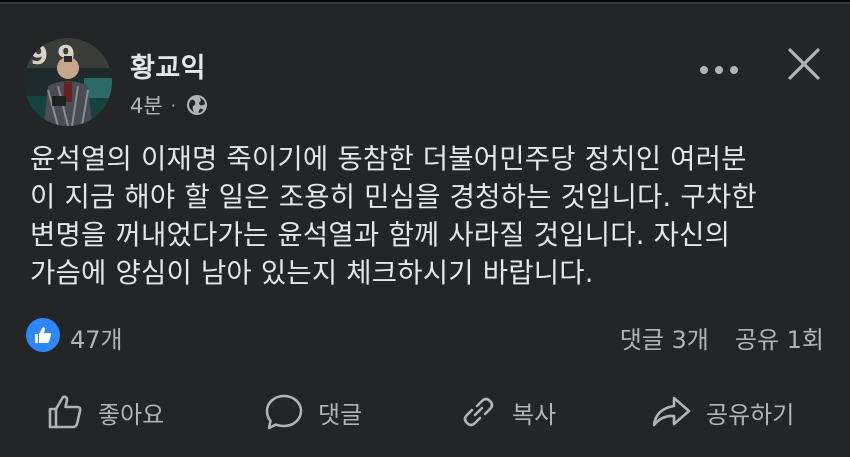  I want to click on share-button: 공유하기, so click(722, 412).